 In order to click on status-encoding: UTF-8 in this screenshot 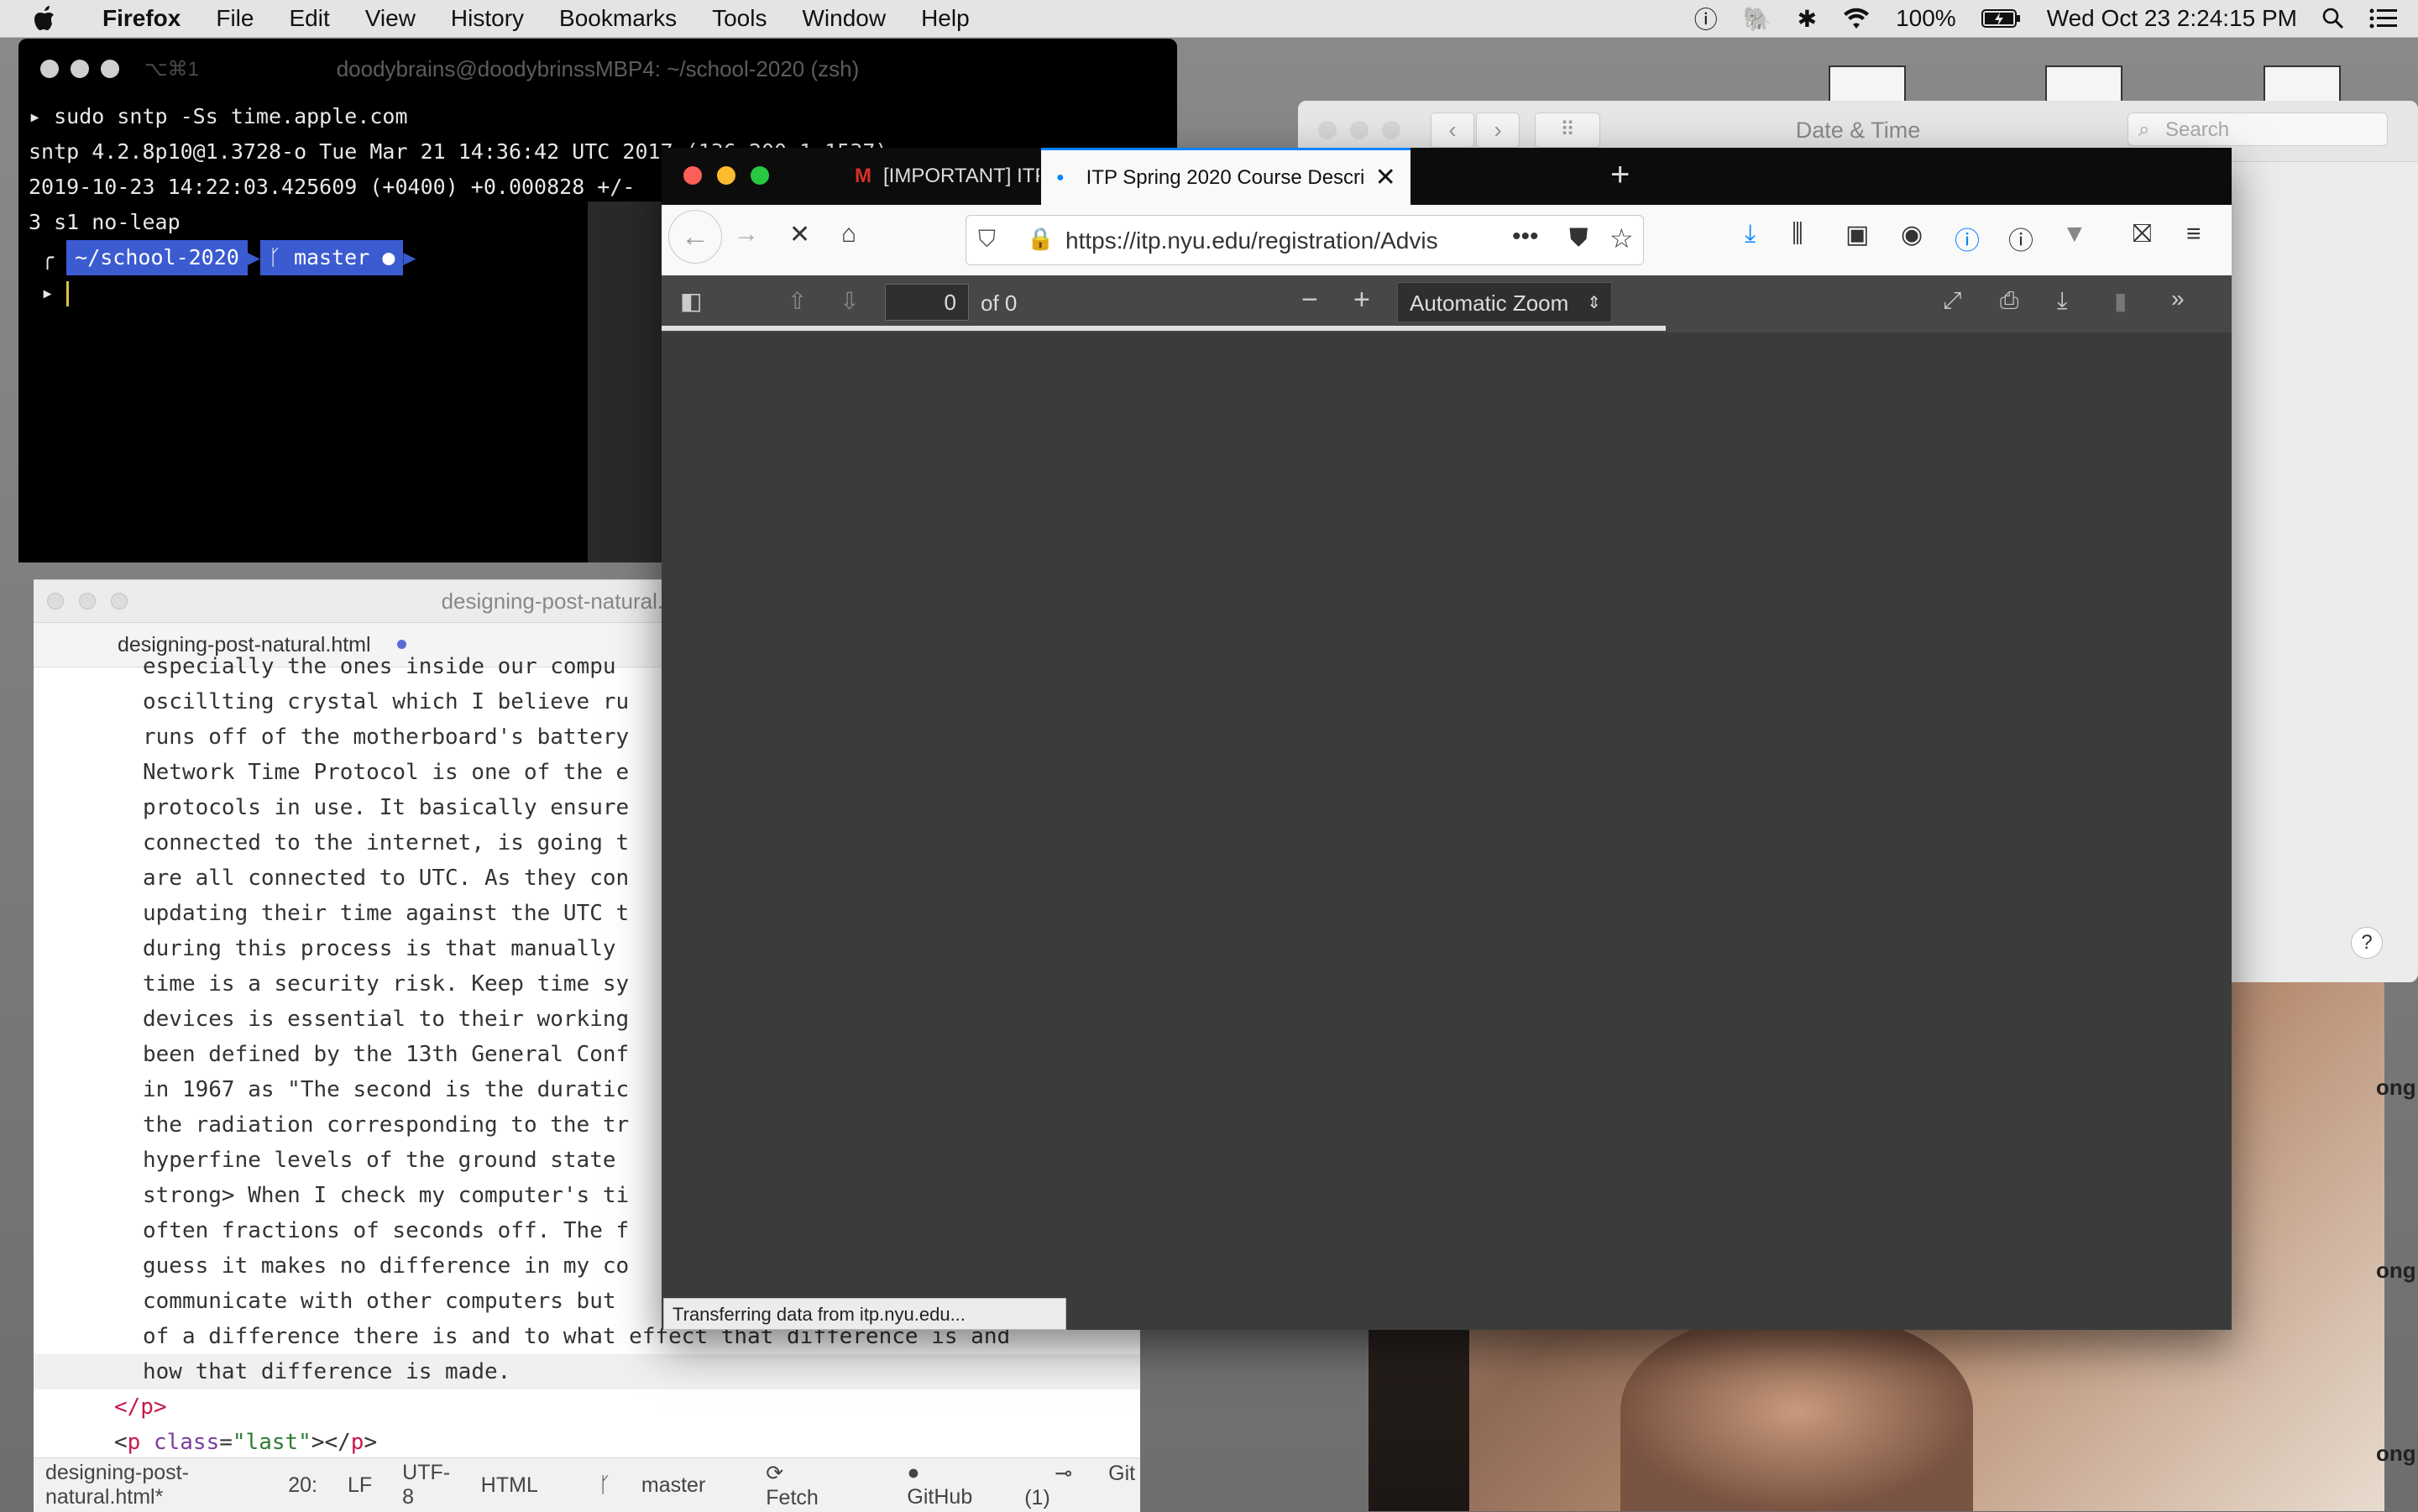, I will do `click(426, 1485)`.